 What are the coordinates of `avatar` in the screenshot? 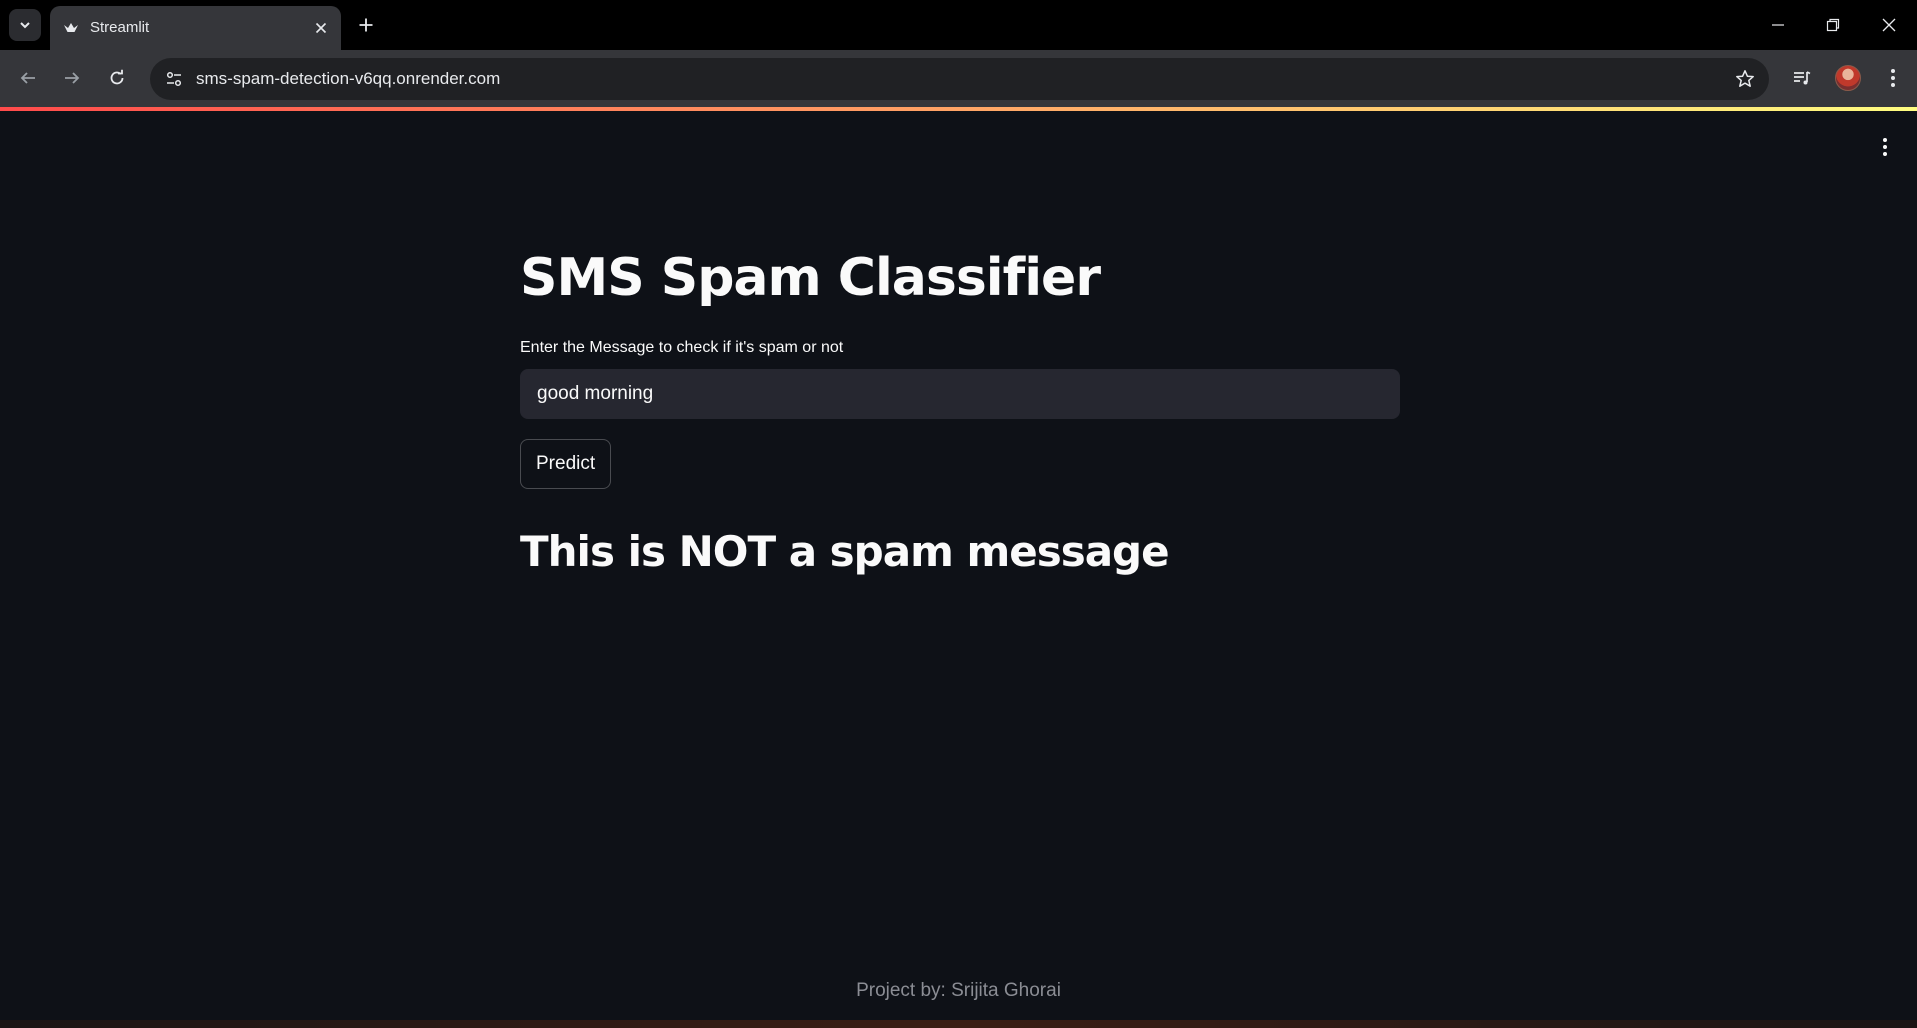 It's located at (1848, 78).